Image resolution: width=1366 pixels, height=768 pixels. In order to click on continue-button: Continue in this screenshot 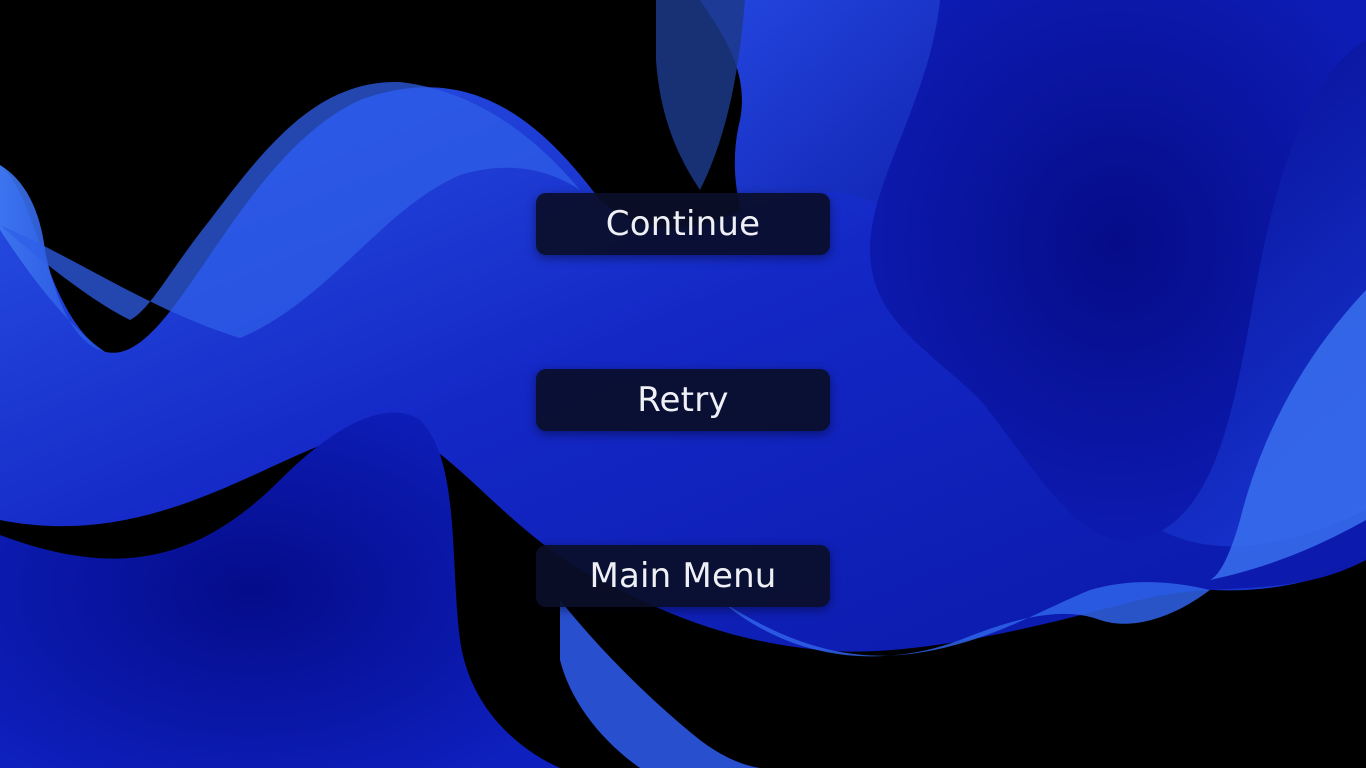, I will do `click(683, 224)`.